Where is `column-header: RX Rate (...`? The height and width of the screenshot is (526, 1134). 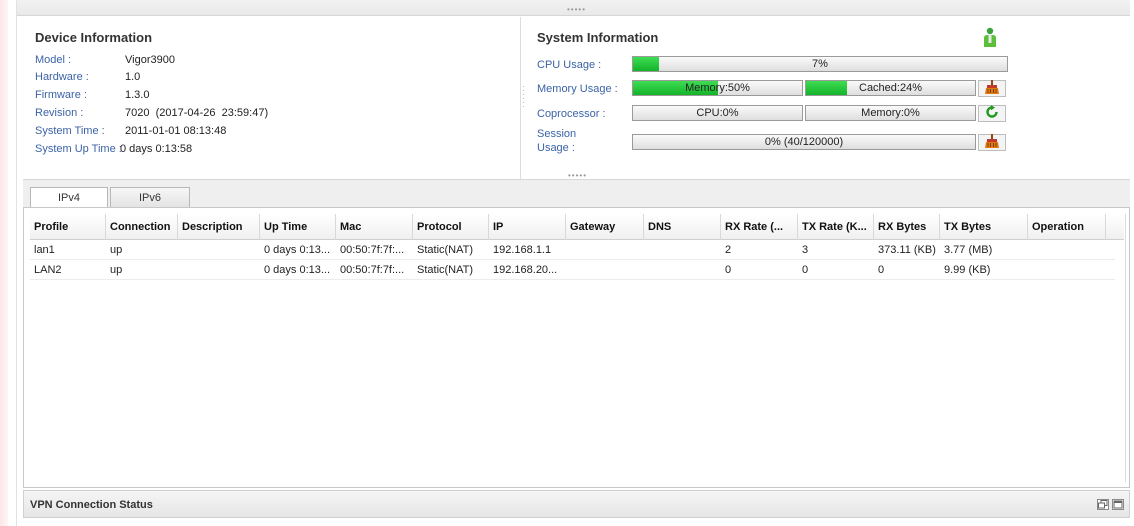 column-header: RX Rate (... is located at coordinates (759, 227).